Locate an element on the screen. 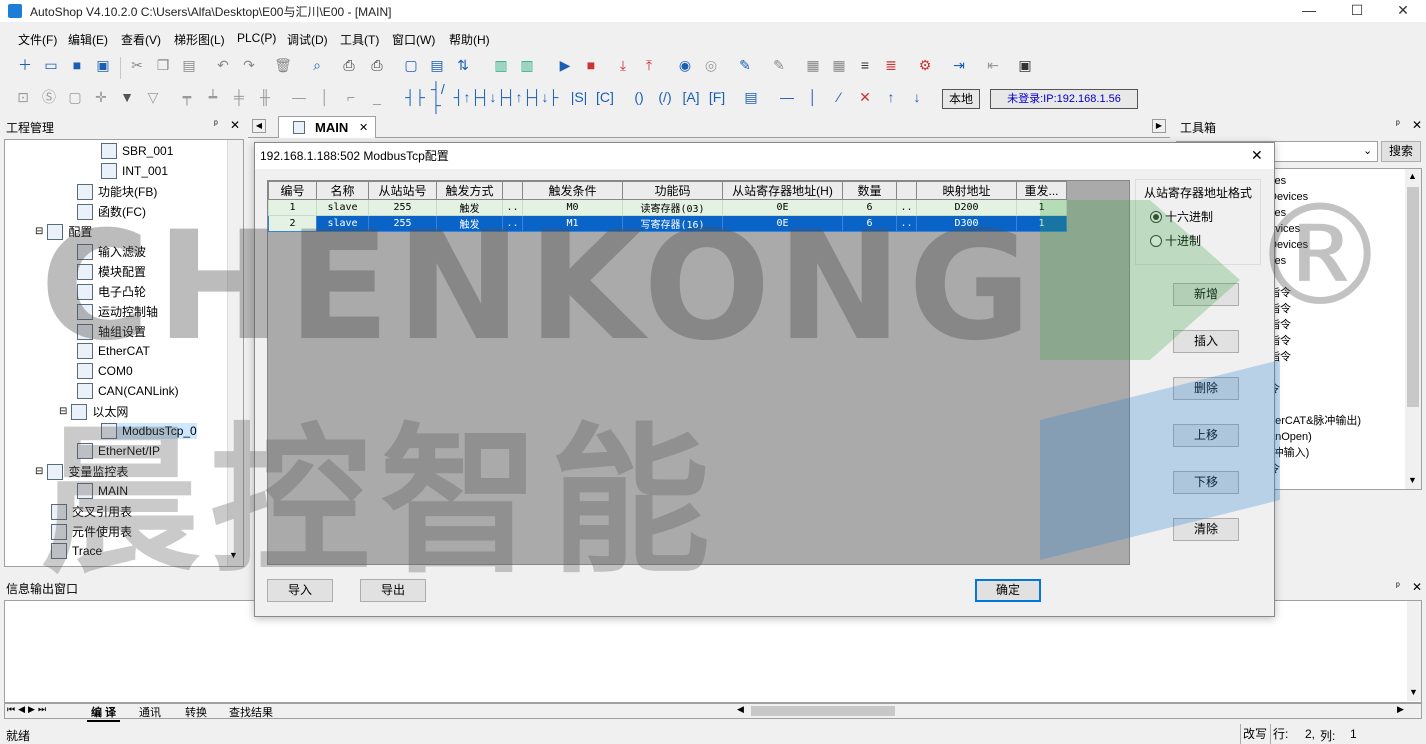  toolbox-item: 令 is located at coordinates (1315, 469).